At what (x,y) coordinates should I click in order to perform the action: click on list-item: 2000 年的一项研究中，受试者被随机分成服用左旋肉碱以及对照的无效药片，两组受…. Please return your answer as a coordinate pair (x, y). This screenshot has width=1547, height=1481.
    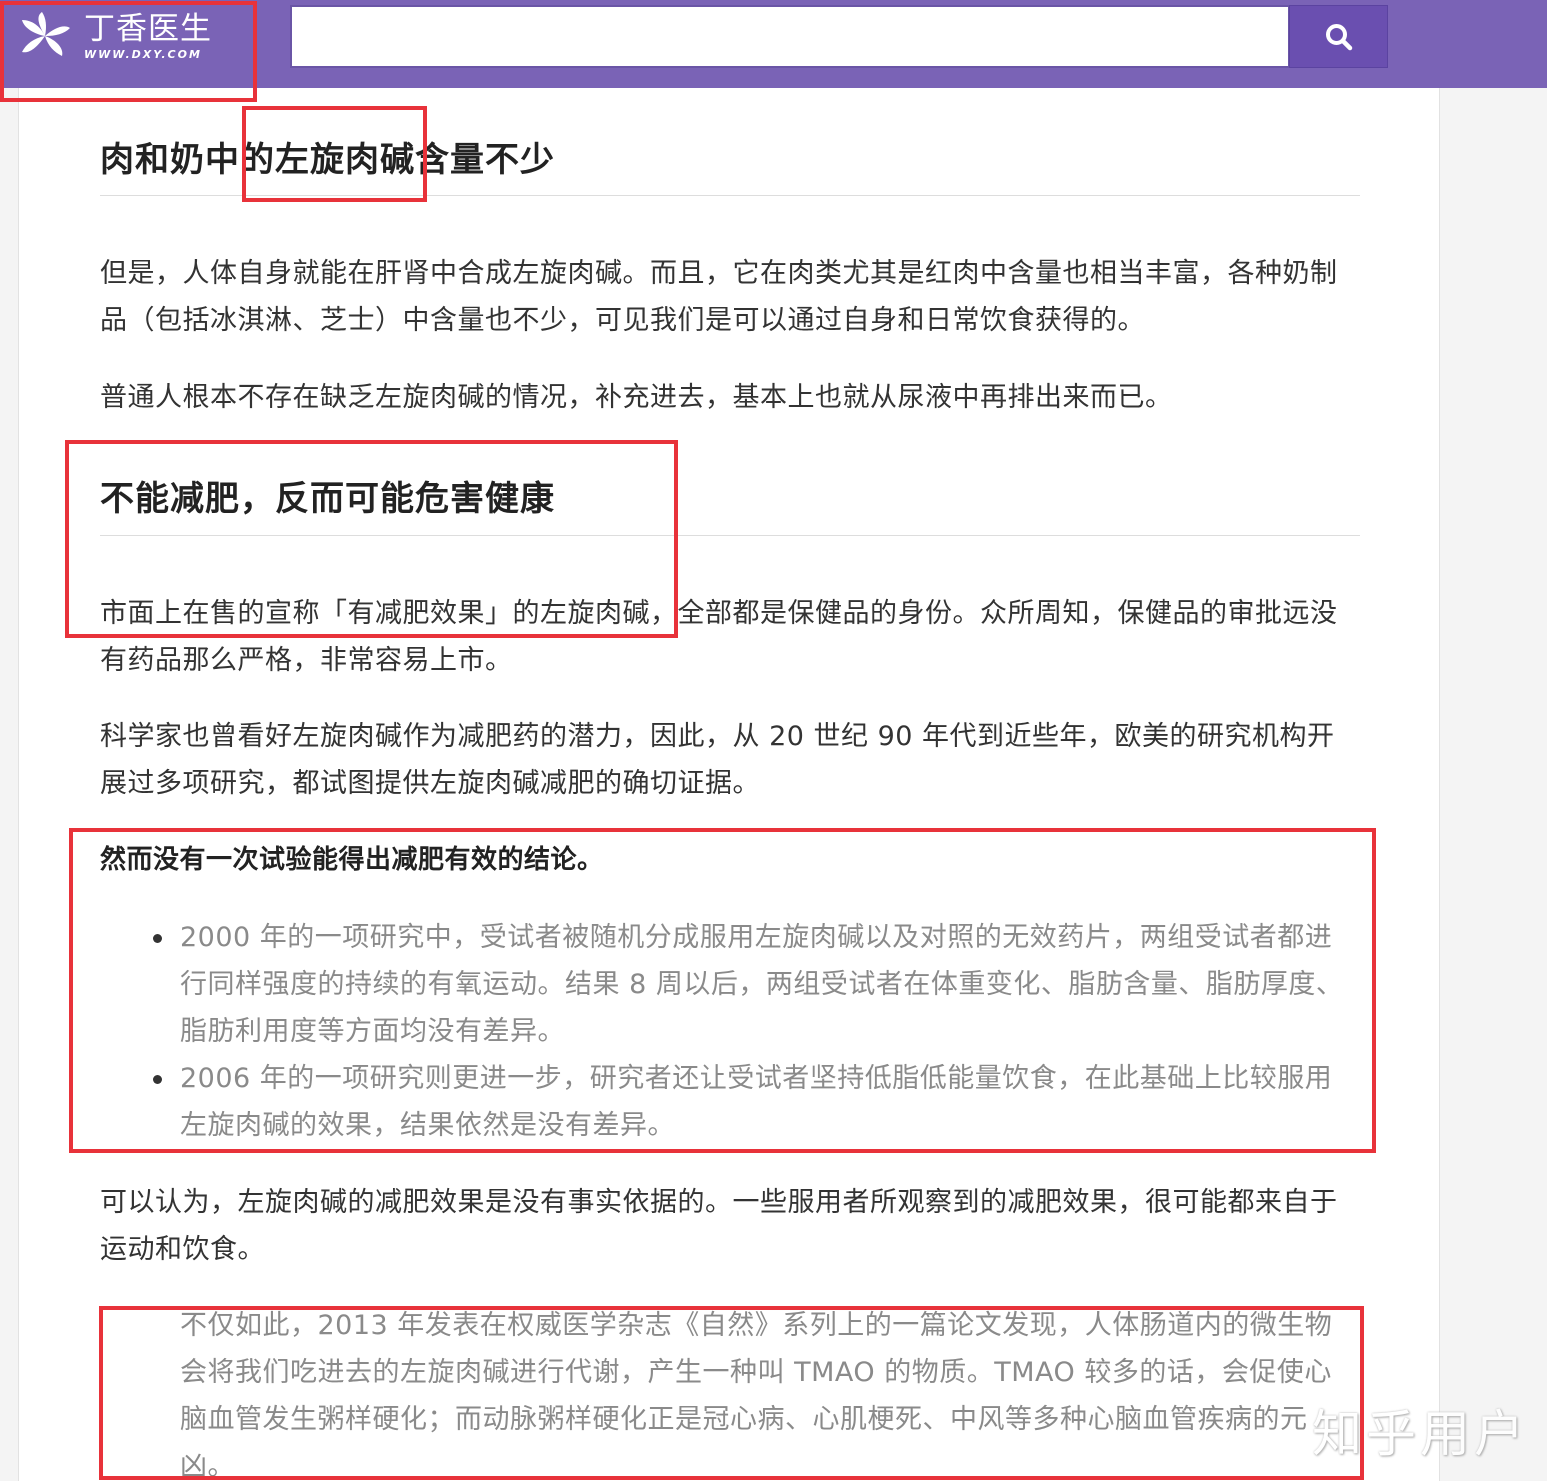
    Looking at the image, I should click on (754, 984).